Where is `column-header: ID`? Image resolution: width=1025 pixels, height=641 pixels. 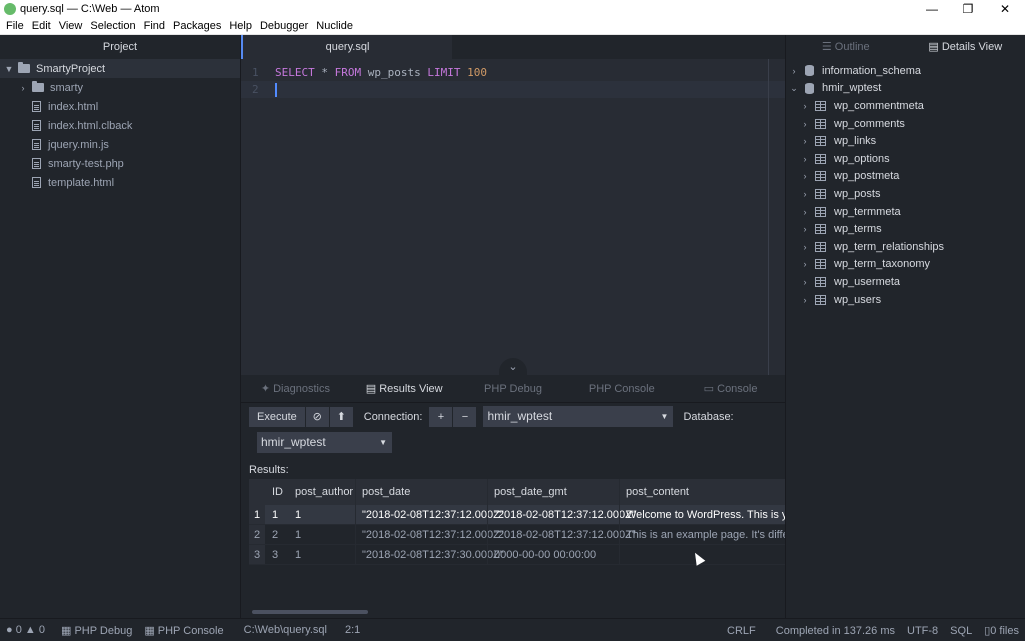 column-header: ID is located at coordinates (277, 492).